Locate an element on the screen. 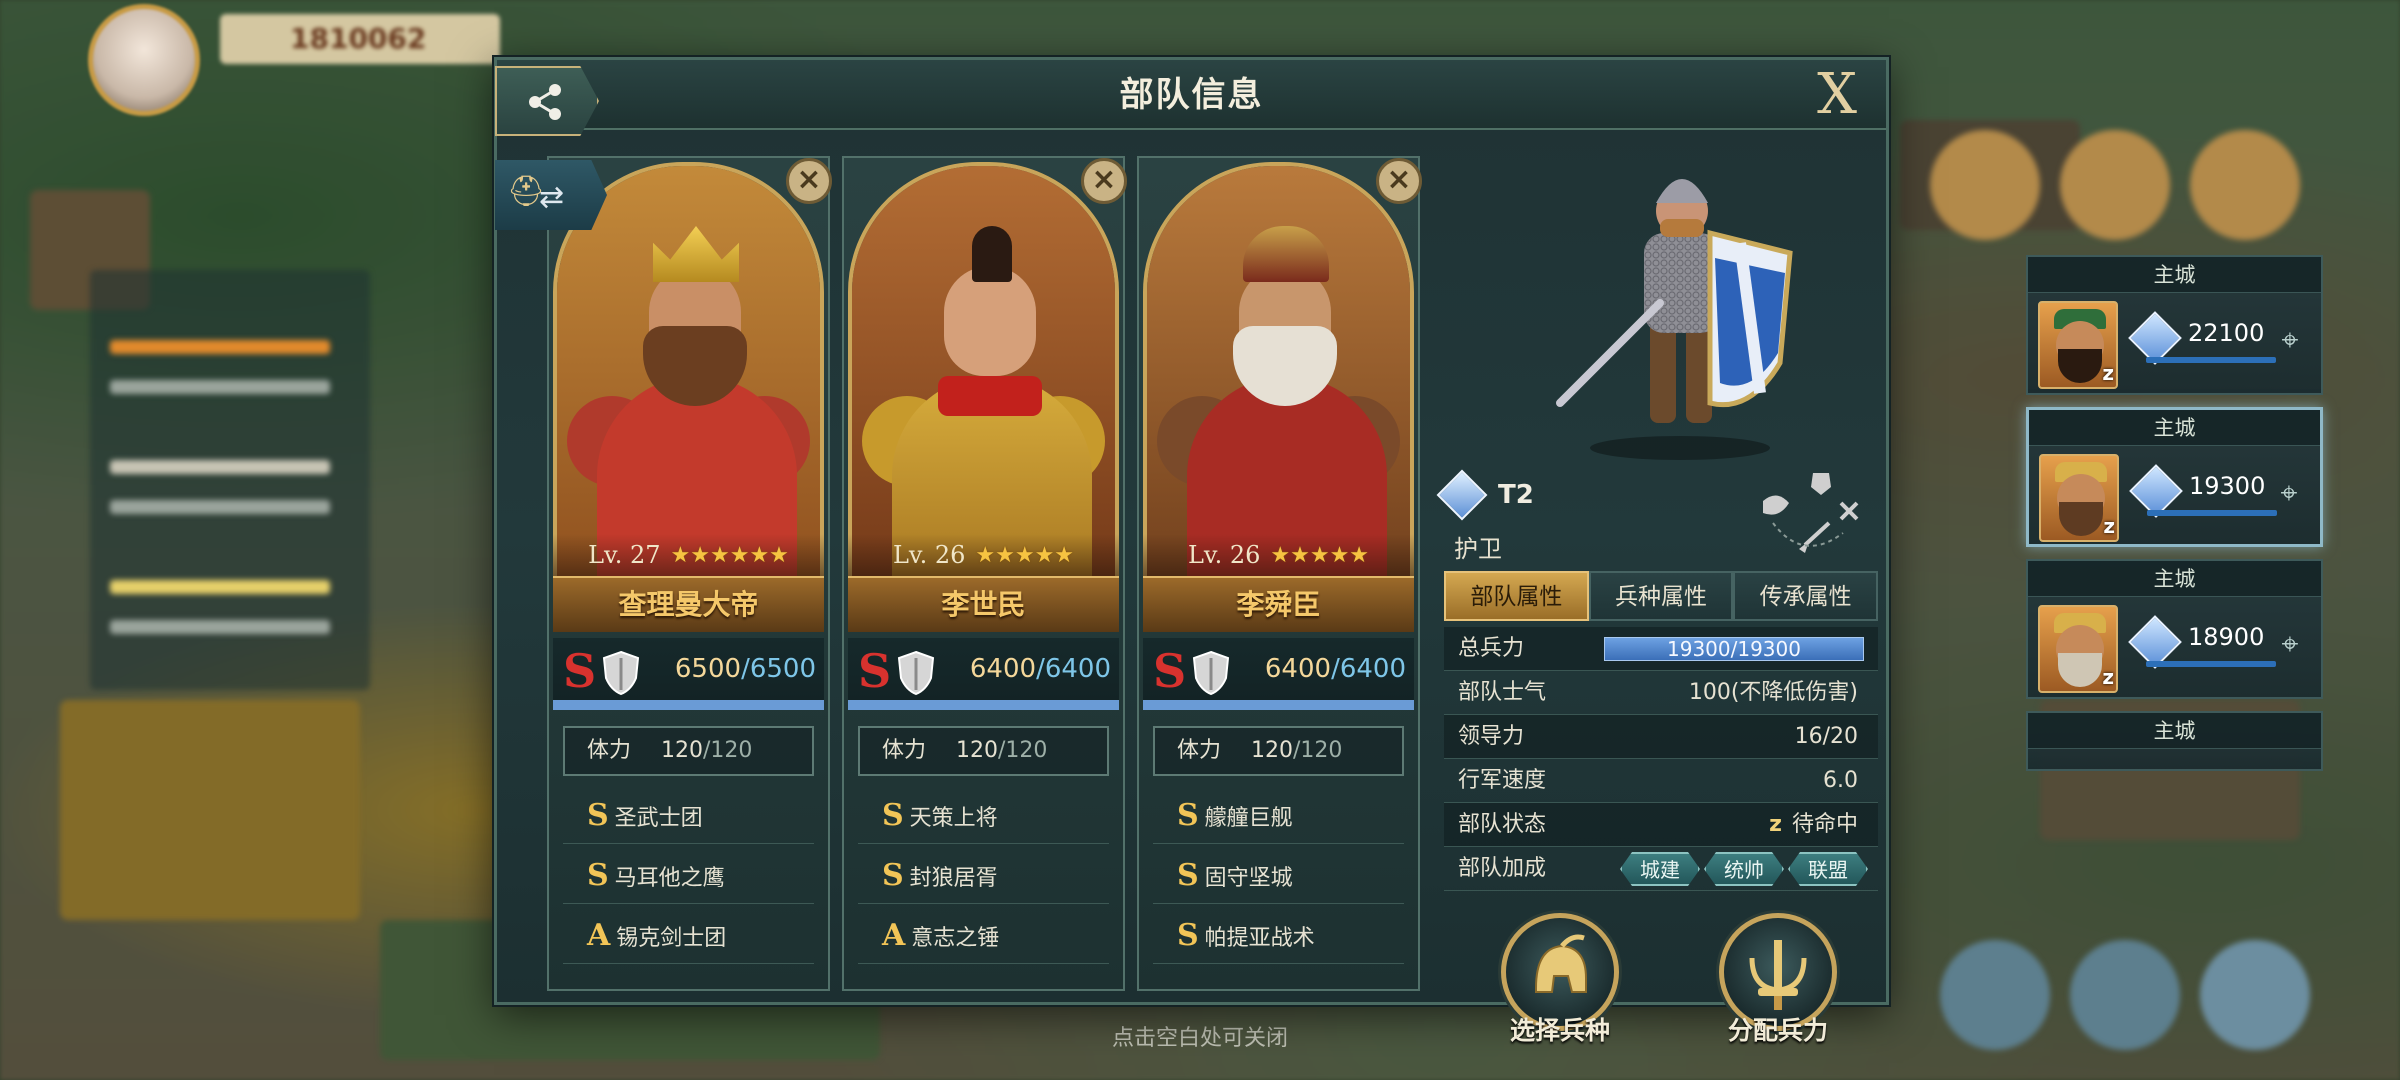 This screenshot has height=1080, width=2400. skill-row: S 天策上将 is located at coordinates (983, 816).